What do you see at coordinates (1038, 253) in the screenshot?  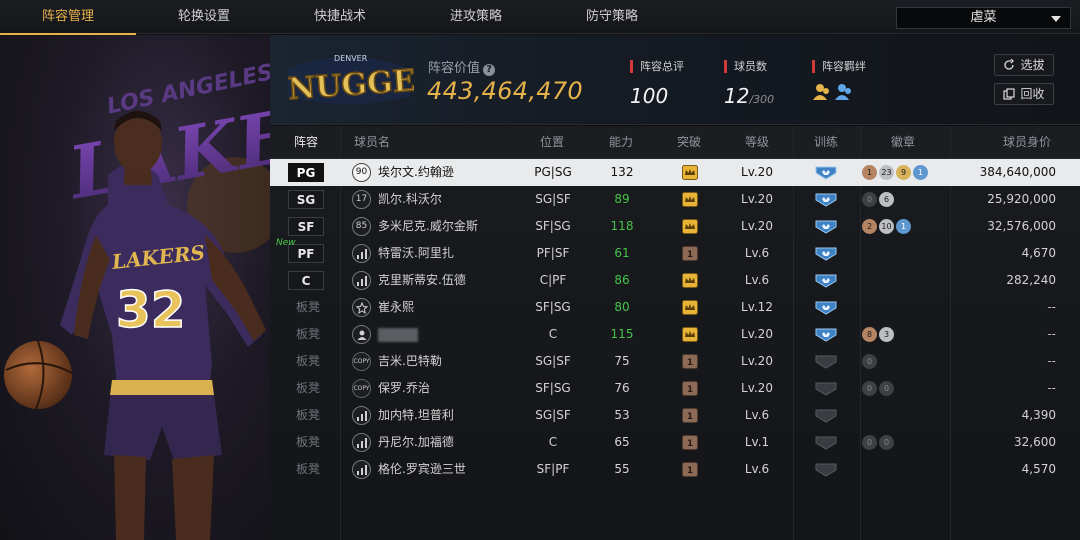 I see `player-value: 4,670` at bounding box center [1038, 253].